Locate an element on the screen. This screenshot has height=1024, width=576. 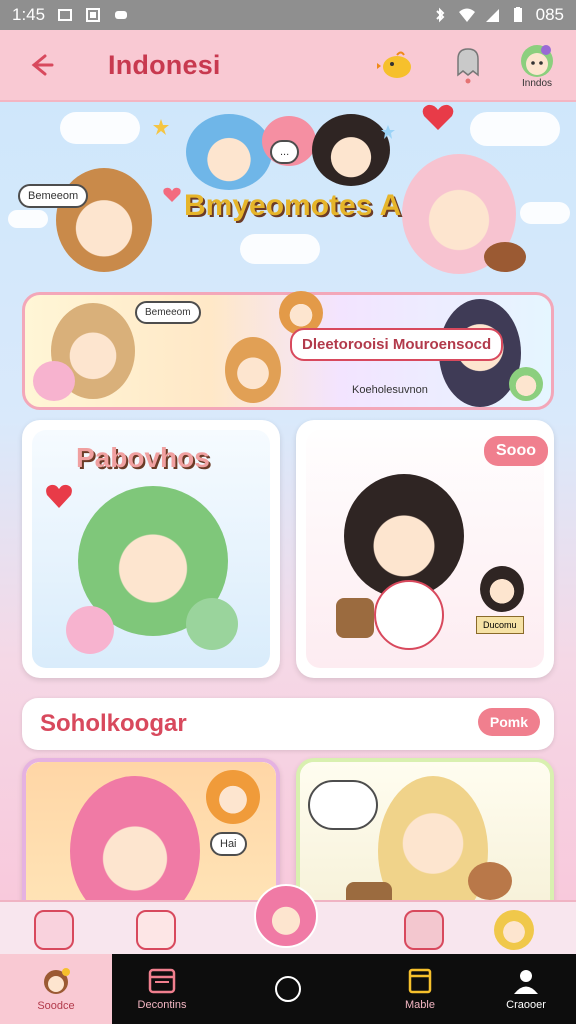
nav-item-home: Soodce is located at coordinates (56, 989).